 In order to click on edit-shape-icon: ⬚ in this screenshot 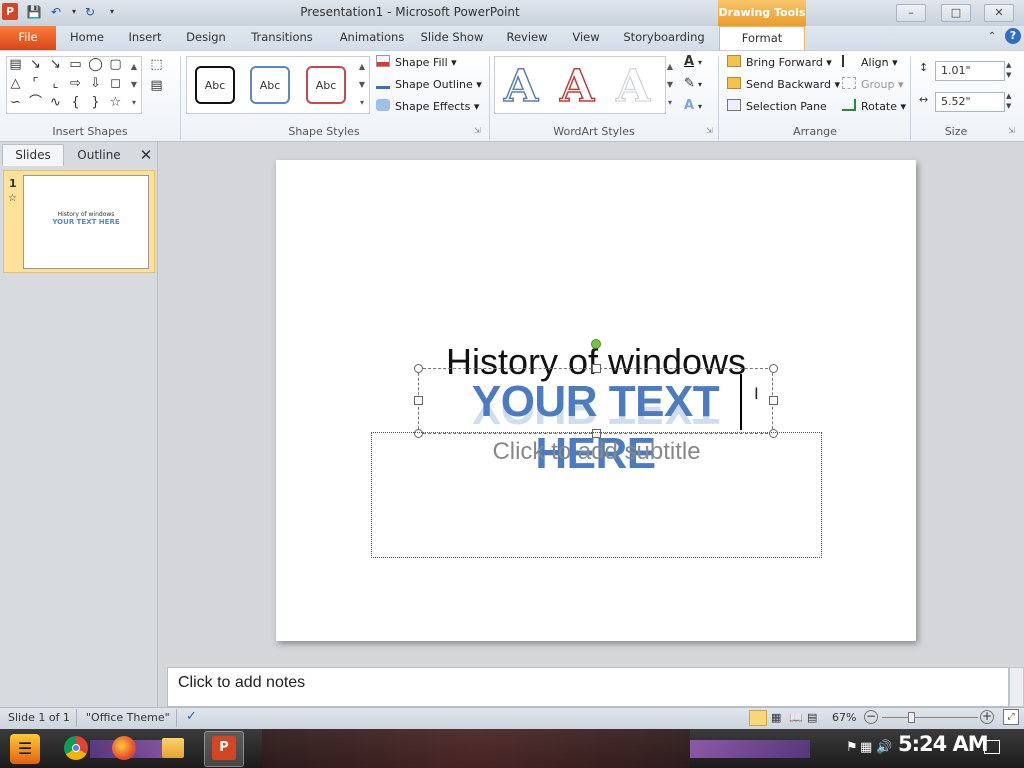, I will do `click(156, 65)`.